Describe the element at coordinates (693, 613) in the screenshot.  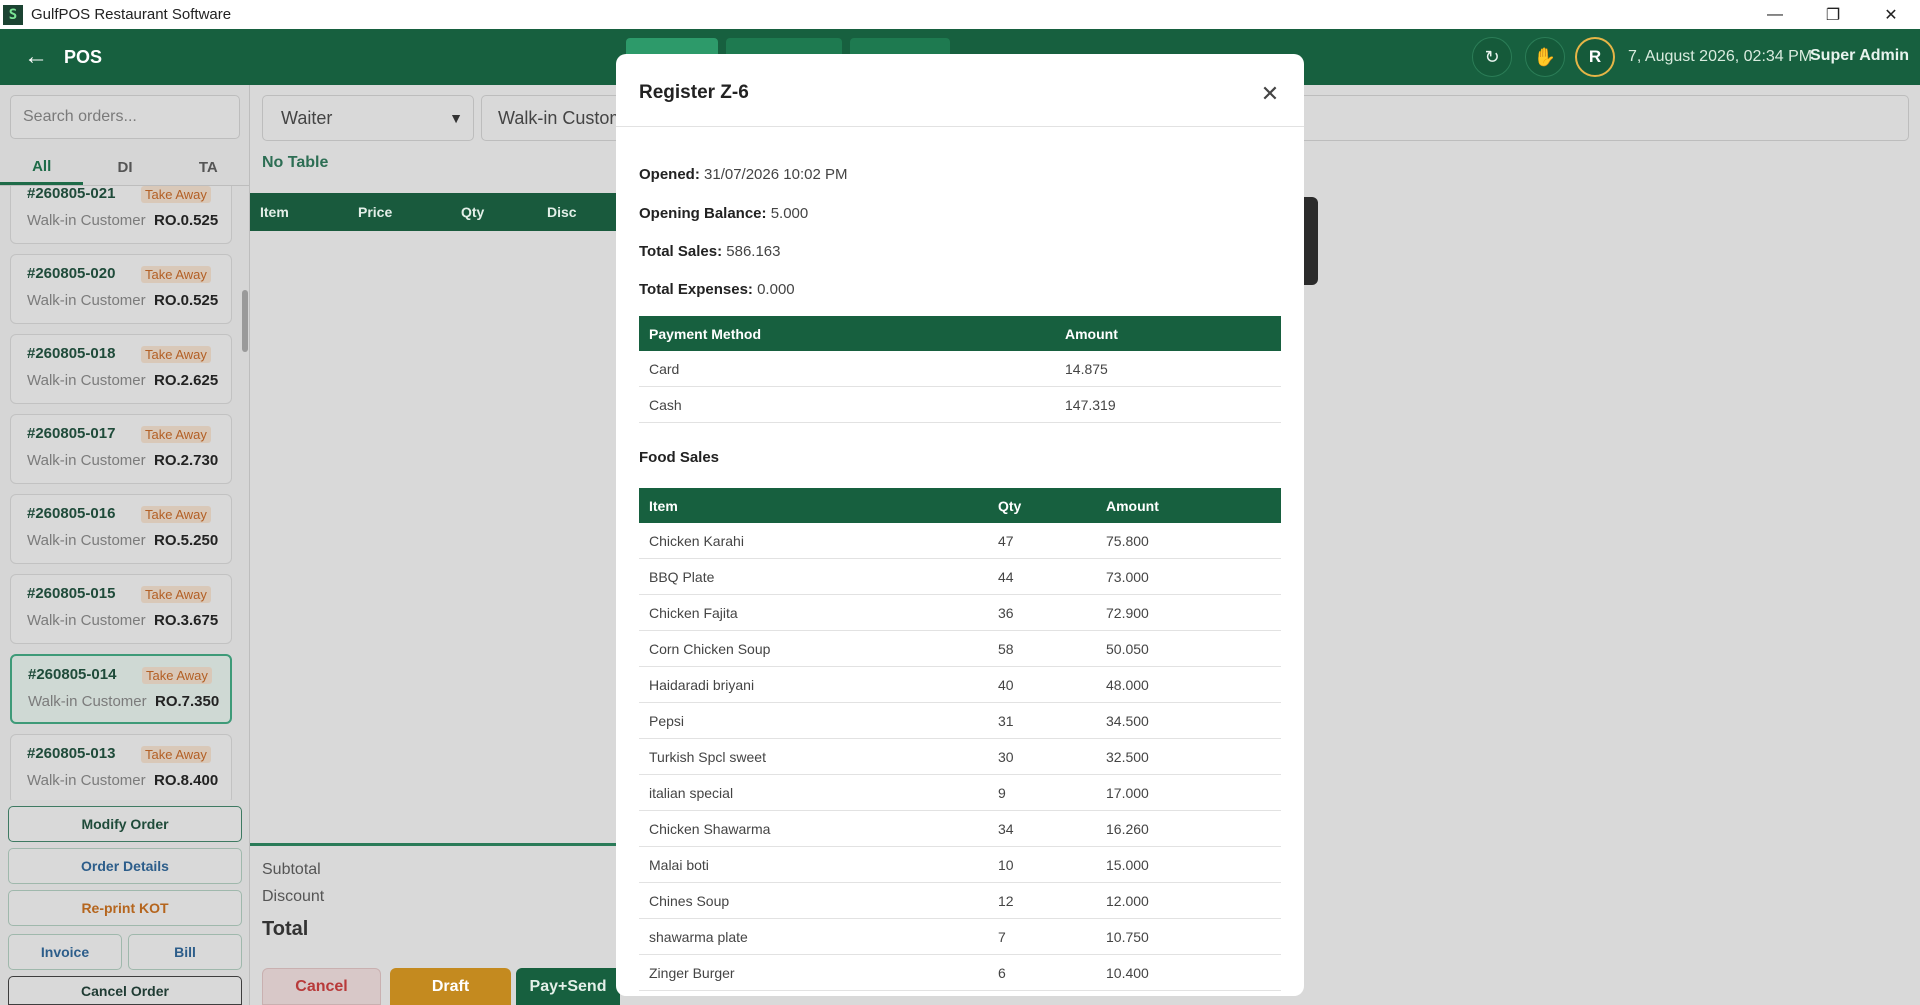
I see `food-item: Chicken Fajita` at that location.